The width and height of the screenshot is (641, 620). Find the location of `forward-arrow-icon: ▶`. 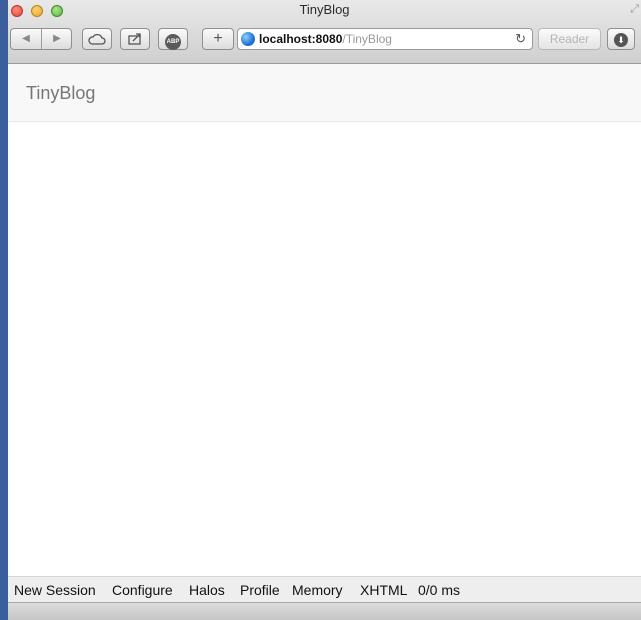

forward-arrow-icon: ▶ is located at coordinates (57, 38).